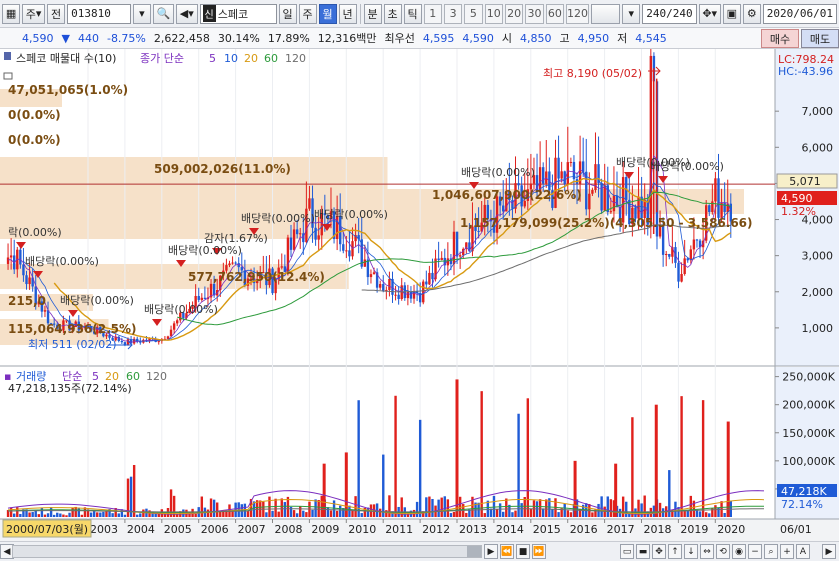 This screenshot has height=561, width=839. Describe the element at coordinates (820, 38) in the screenshot. I see `sell-button: 매도` at that location.